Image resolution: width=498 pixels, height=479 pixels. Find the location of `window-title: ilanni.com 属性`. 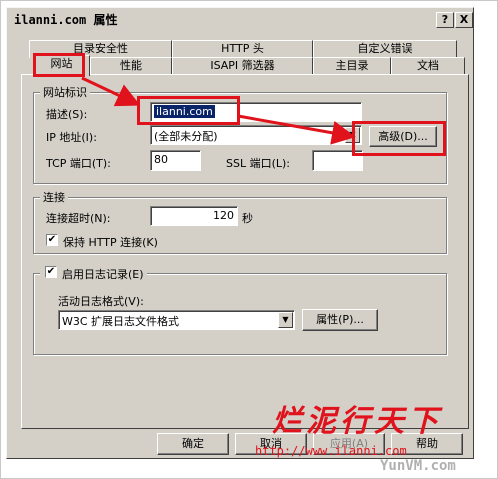

window-title: ilanni.com 属性 is located at coordinates (66, 20).